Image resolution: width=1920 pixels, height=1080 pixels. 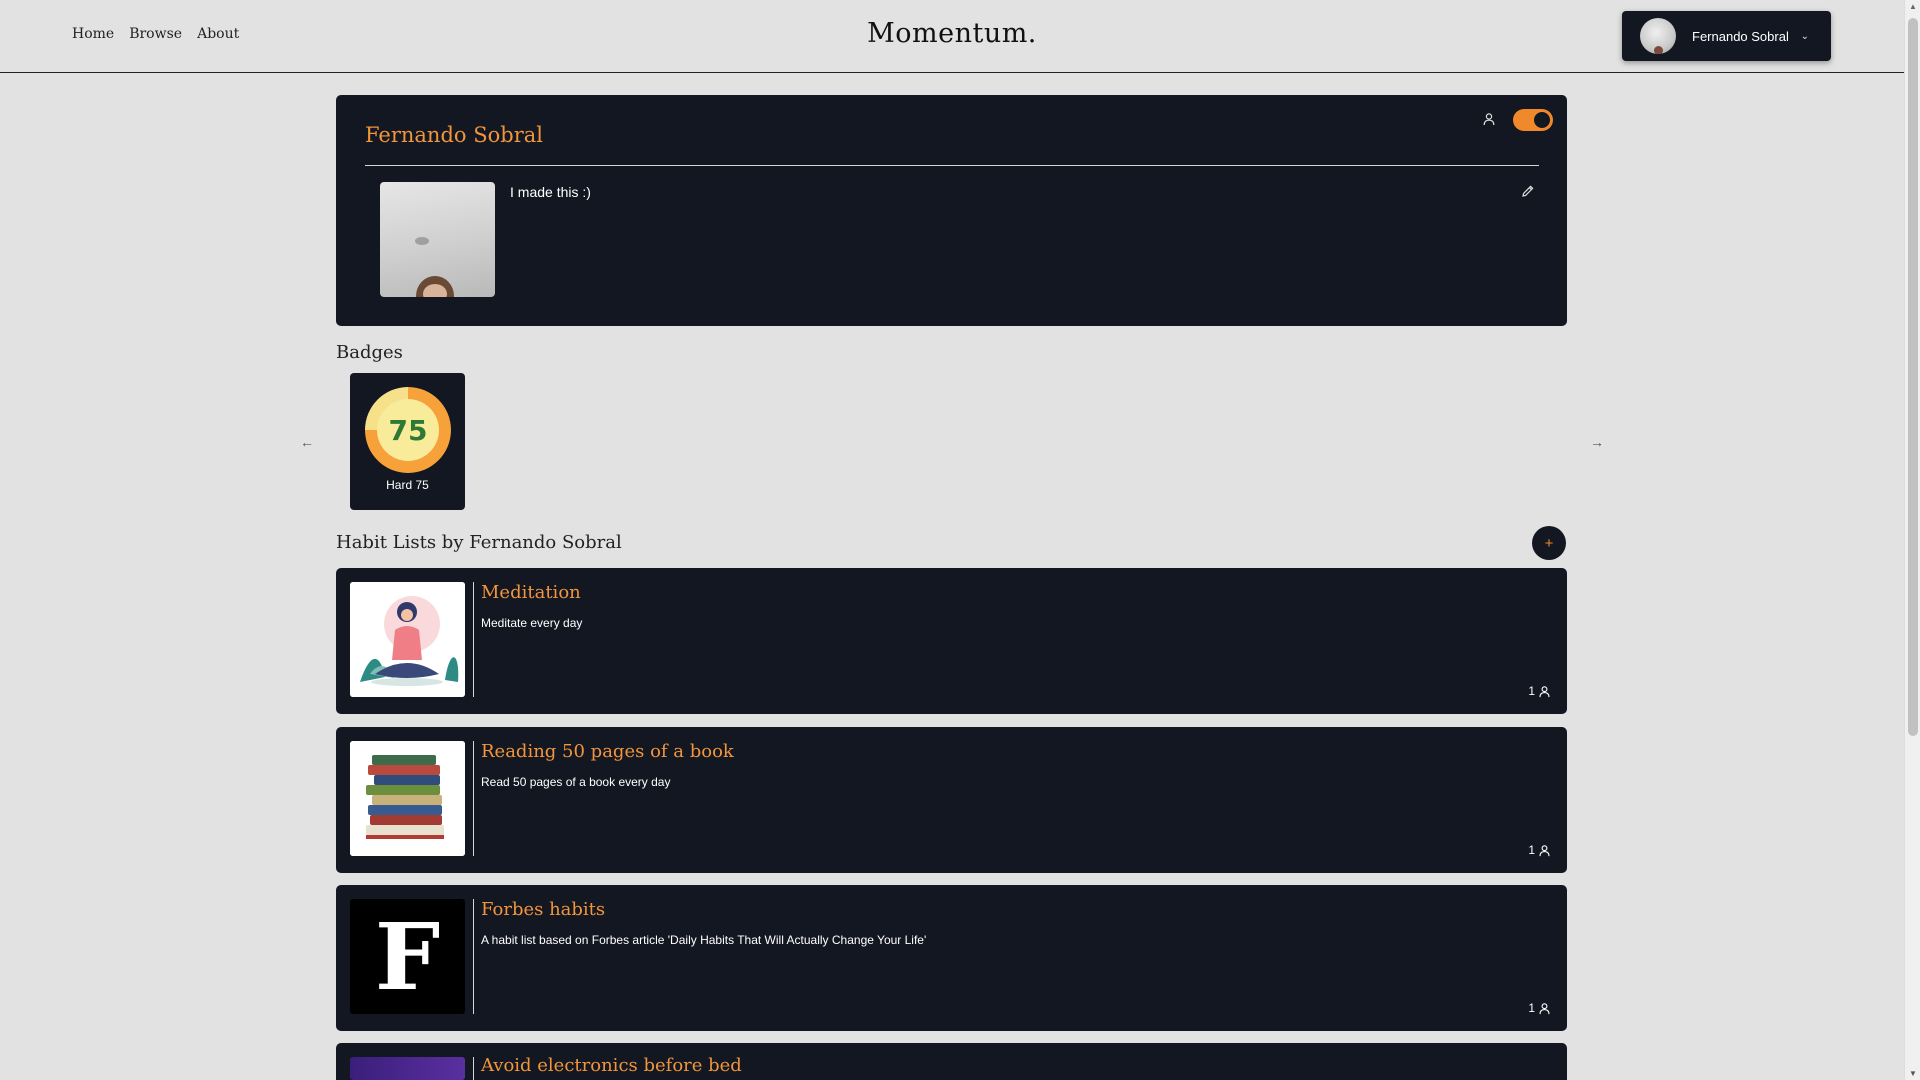 I want to click on habit-lists-heading: Habit Lists by Fernando Sobral, so click(x=479, y=542).